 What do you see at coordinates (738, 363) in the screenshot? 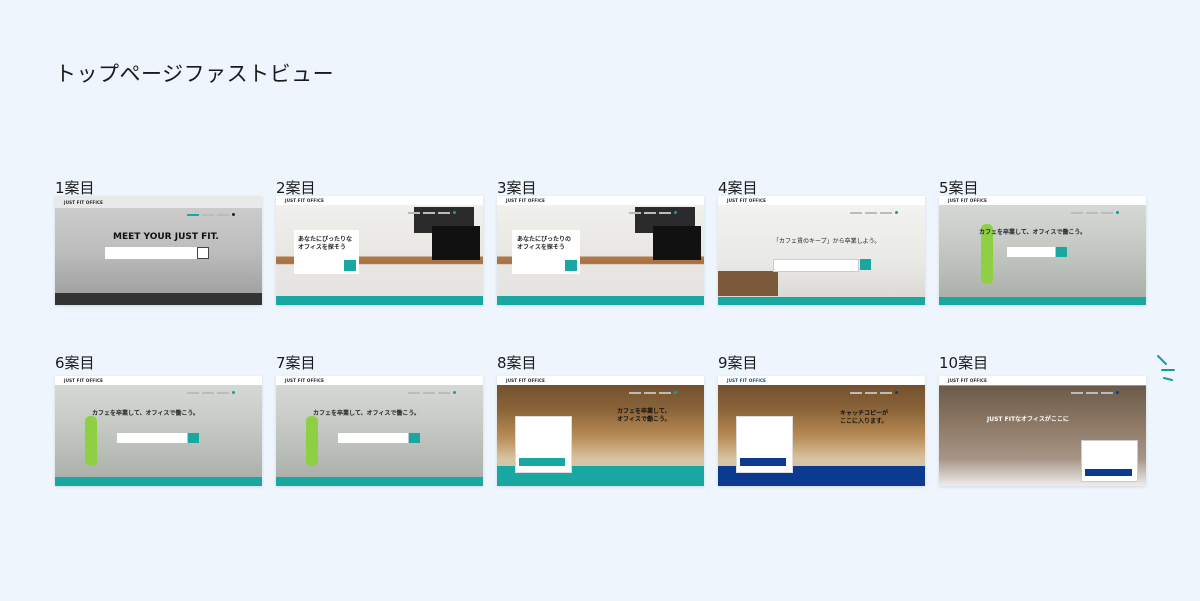
I see `proposal-label-9: 9案目` at bounding box center [738, 363].